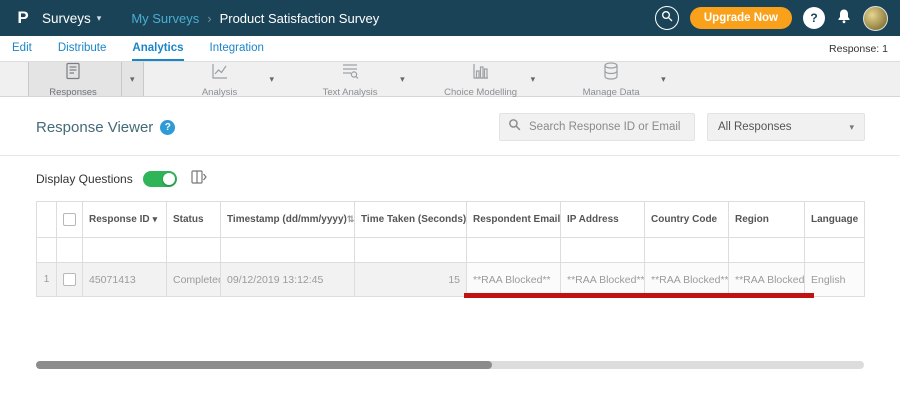 This screenshot has height=401, width=900. What do you see at coordinates (766, 279) in the screenshot?
I see `region-cell: **RAA Blocked**` at bounding box center [766, 279].